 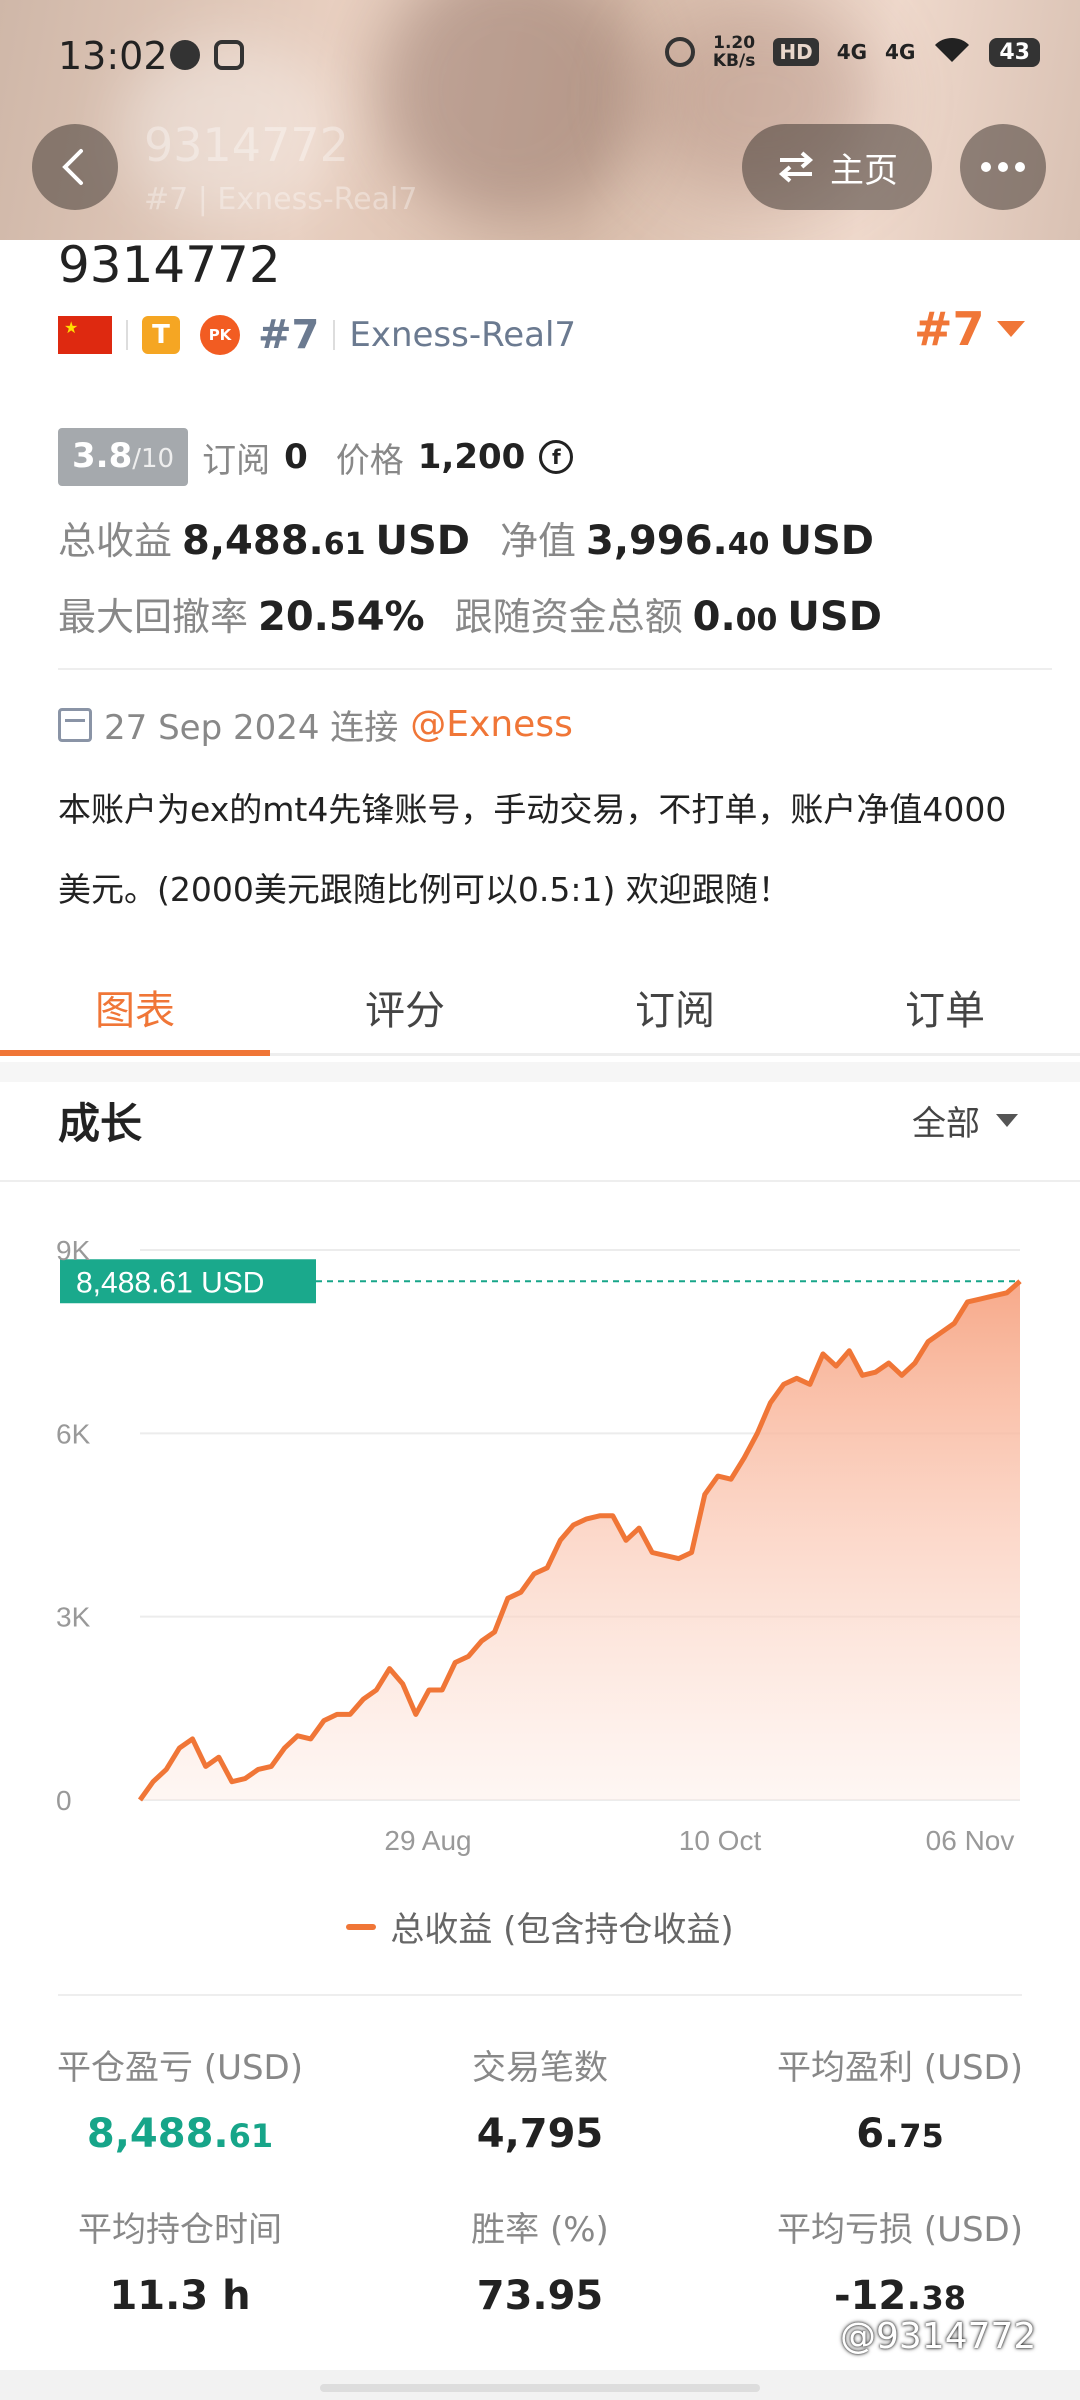 I want to click on home-button: 主页, so click(x=837, y=167).